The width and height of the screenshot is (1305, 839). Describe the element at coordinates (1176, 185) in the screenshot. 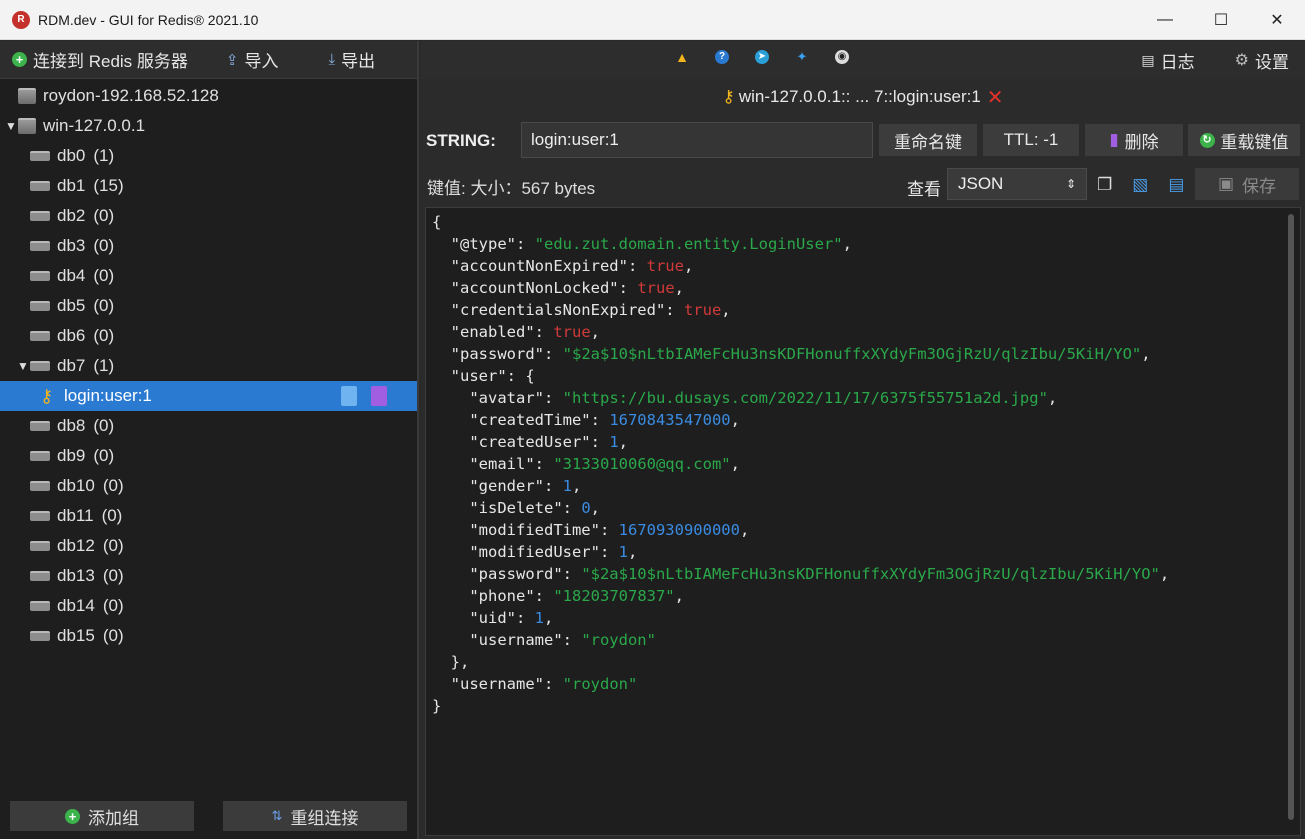

I see `text-file-icon: ▤` at that location.